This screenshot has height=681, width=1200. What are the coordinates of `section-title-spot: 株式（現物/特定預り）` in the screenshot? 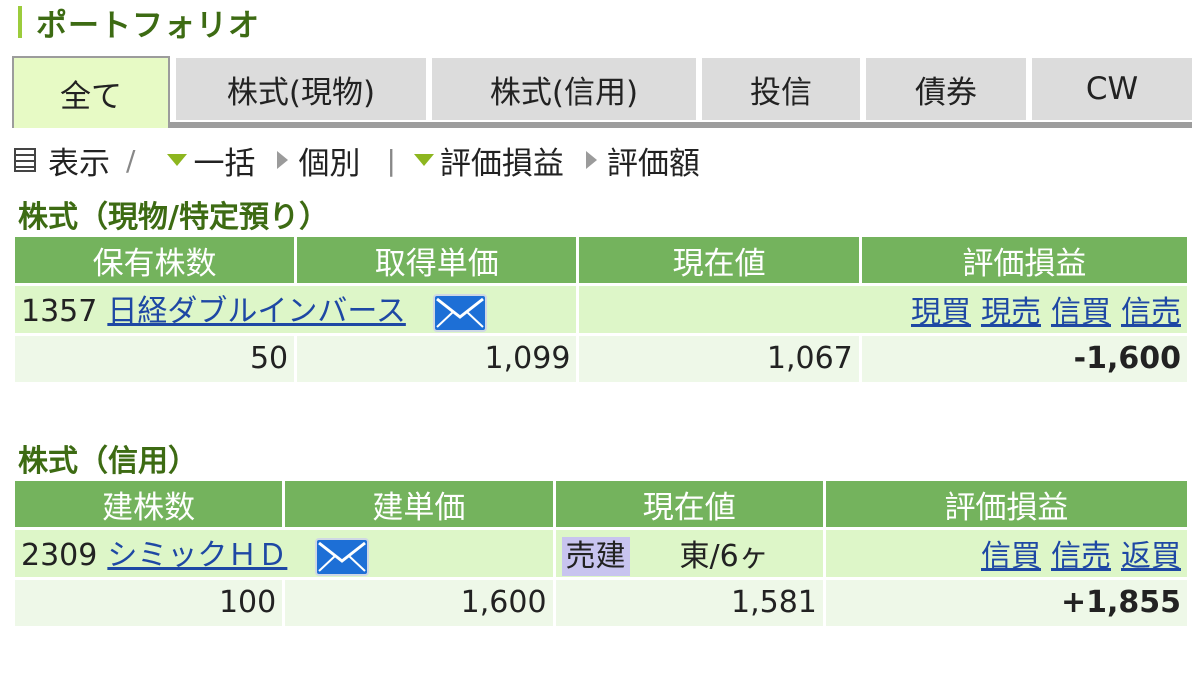 It's located at (173, 217).